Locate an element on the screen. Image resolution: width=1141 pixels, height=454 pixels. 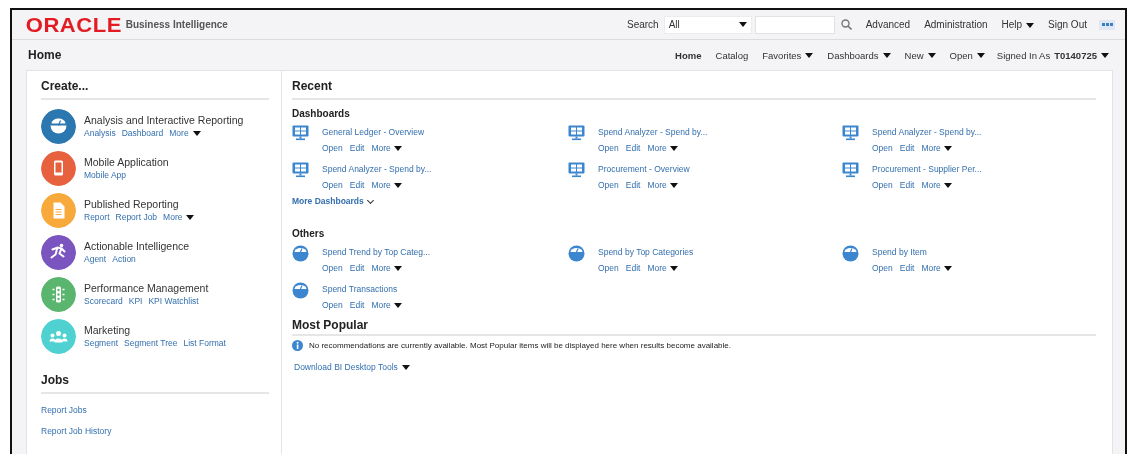
item-link: General Ledger - Overview is located at coordinates (373, 132).